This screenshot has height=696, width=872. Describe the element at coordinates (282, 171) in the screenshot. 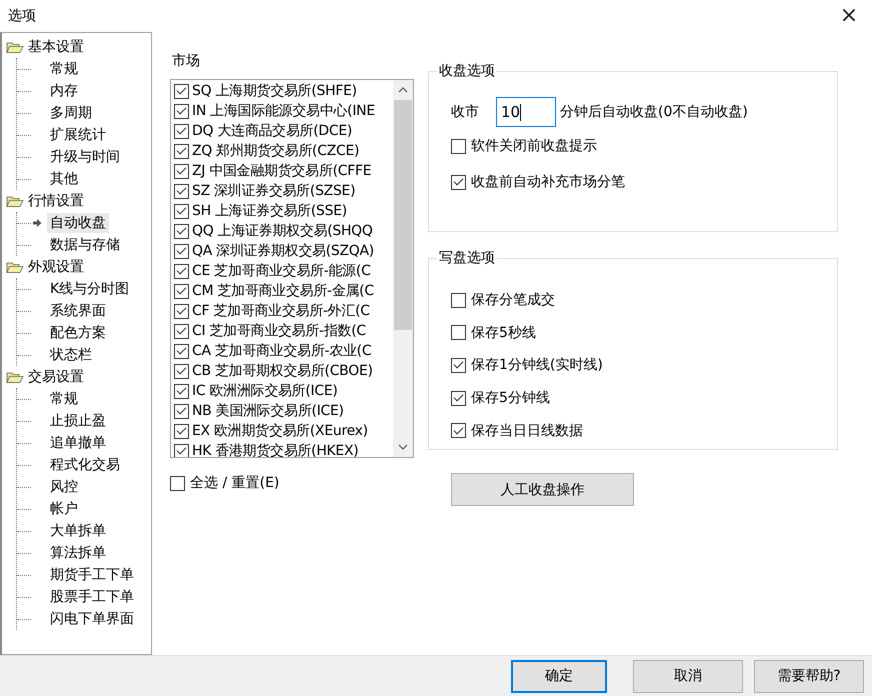

I see `market-item: ZJ 中国金融期货交易所(CFFE` at that location.